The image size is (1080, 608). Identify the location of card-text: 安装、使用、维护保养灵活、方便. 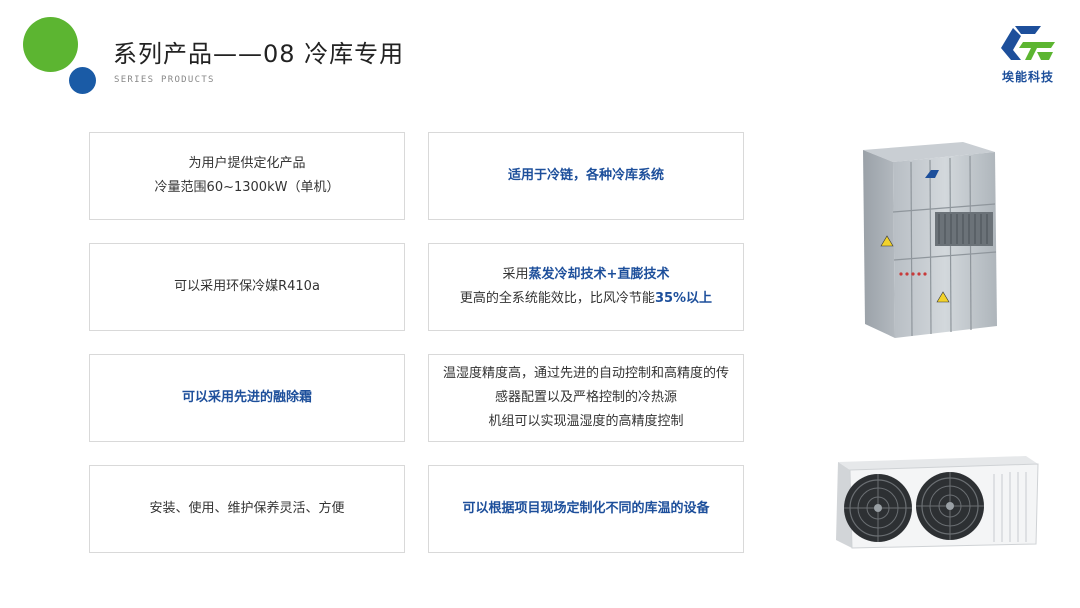
(247, 508).